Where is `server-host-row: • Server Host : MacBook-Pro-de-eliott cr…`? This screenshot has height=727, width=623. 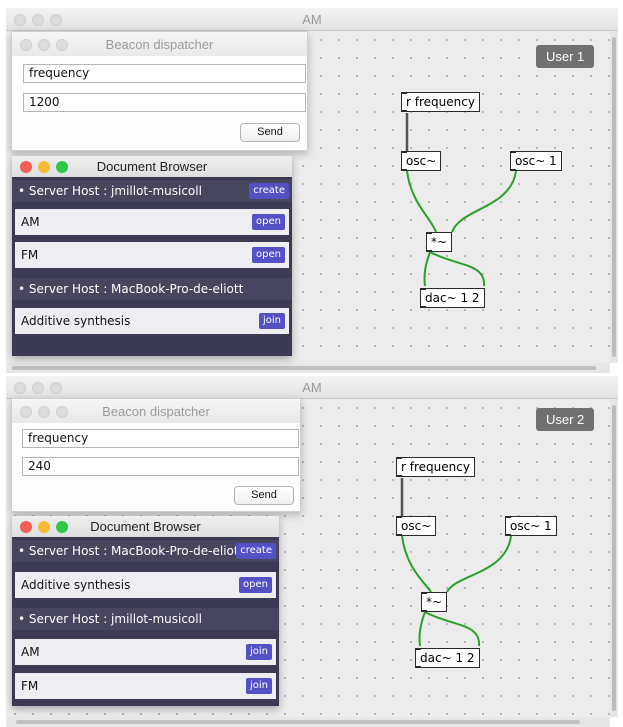 server-host-row: • Server Host : MacBook-Pro-de-eliott cr… is located at coordinates (145, 551).